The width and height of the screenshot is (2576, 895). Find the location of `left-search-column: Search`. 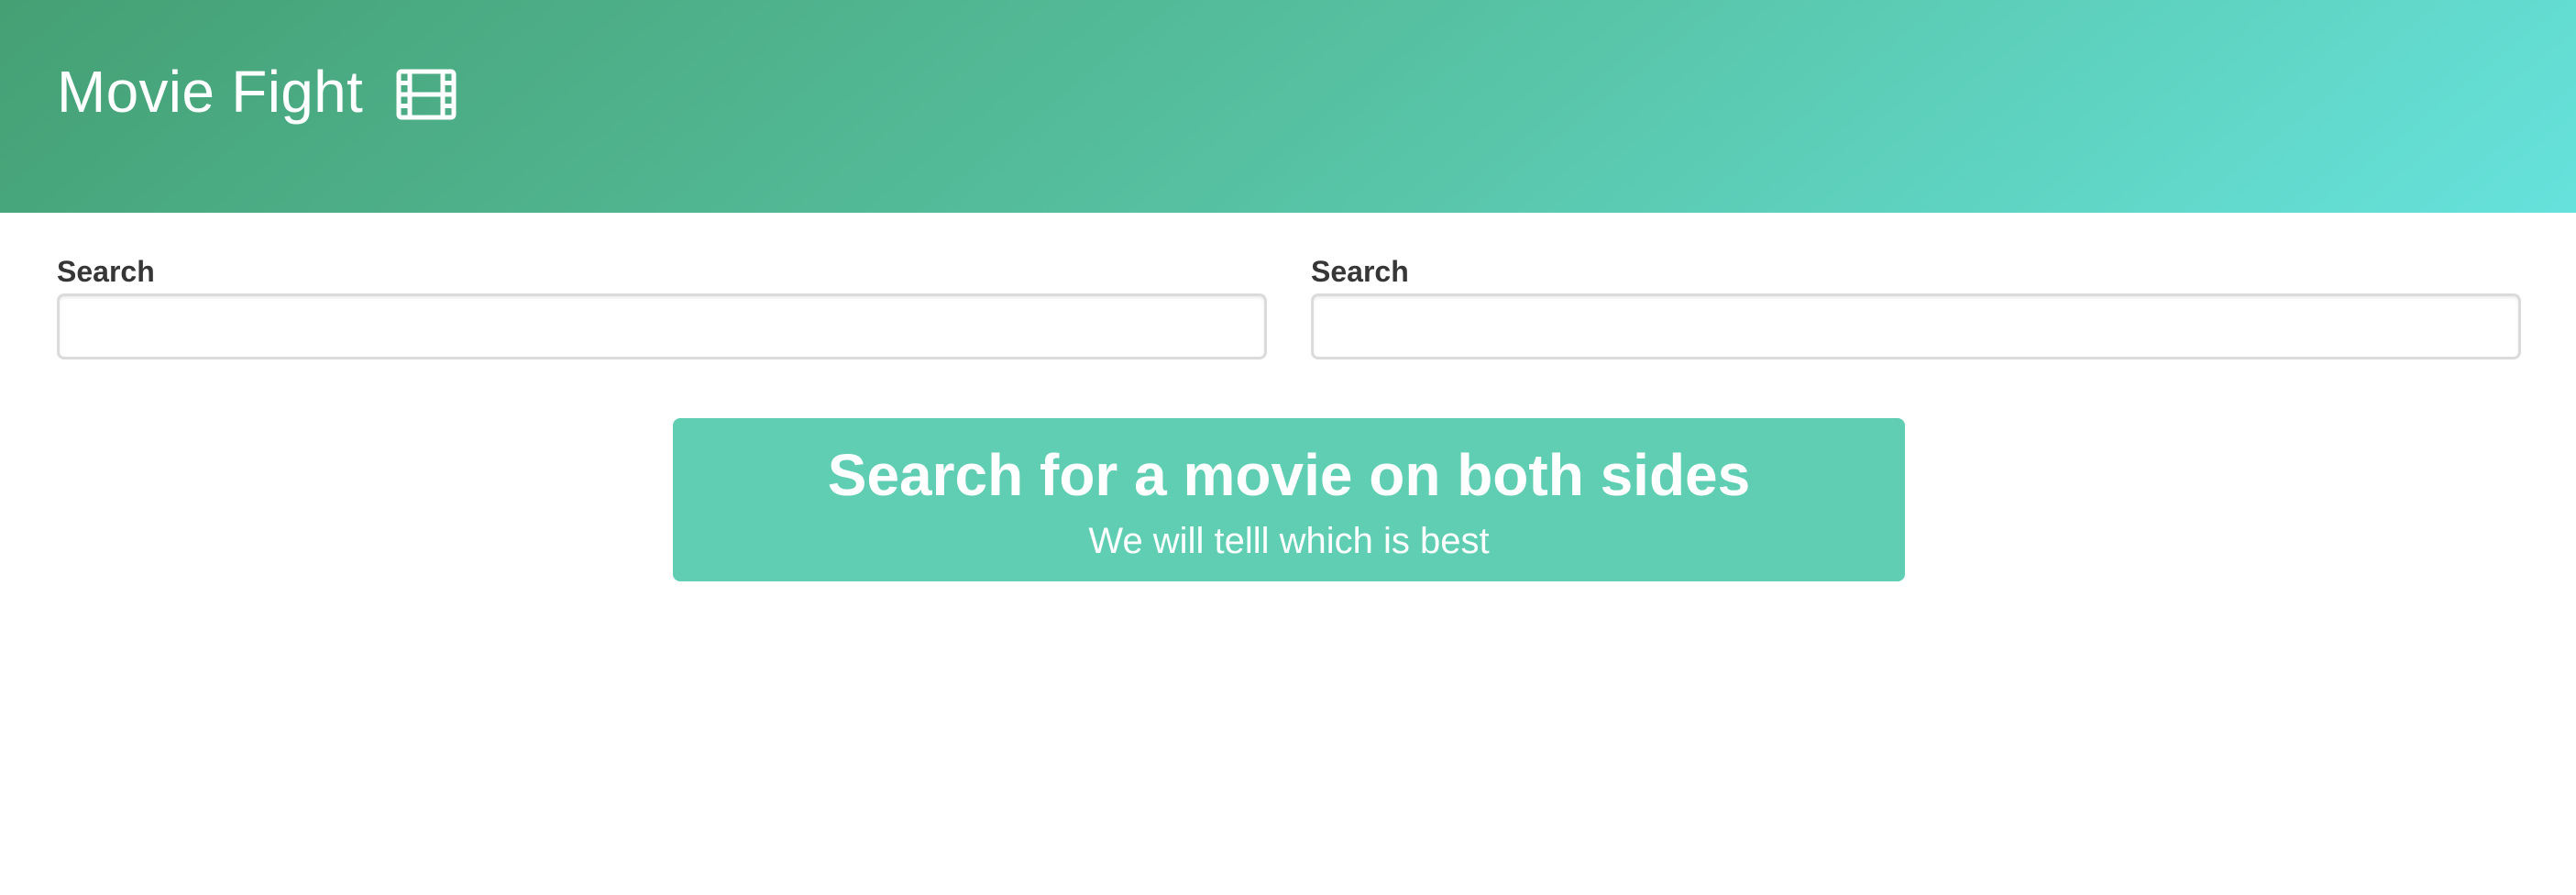

left-search-column: Search is located at coordinates (662, 306).